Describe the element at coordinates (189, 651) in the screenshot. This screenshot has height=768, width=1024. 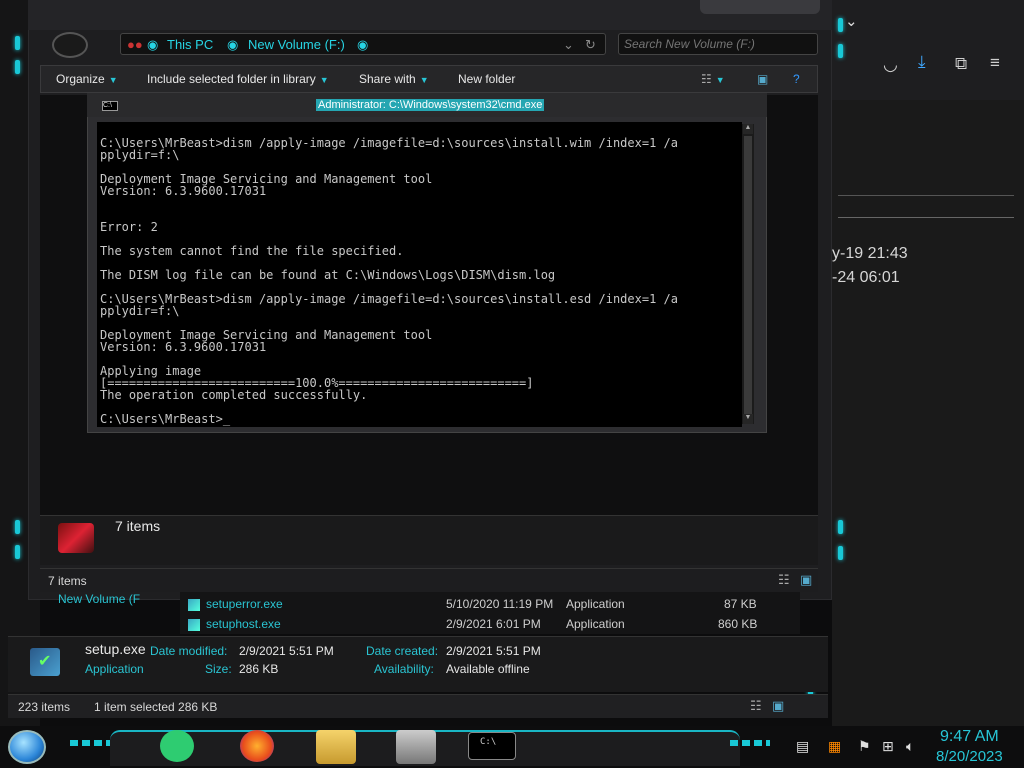
I see `date-modified-label: Date modified:` at that location.